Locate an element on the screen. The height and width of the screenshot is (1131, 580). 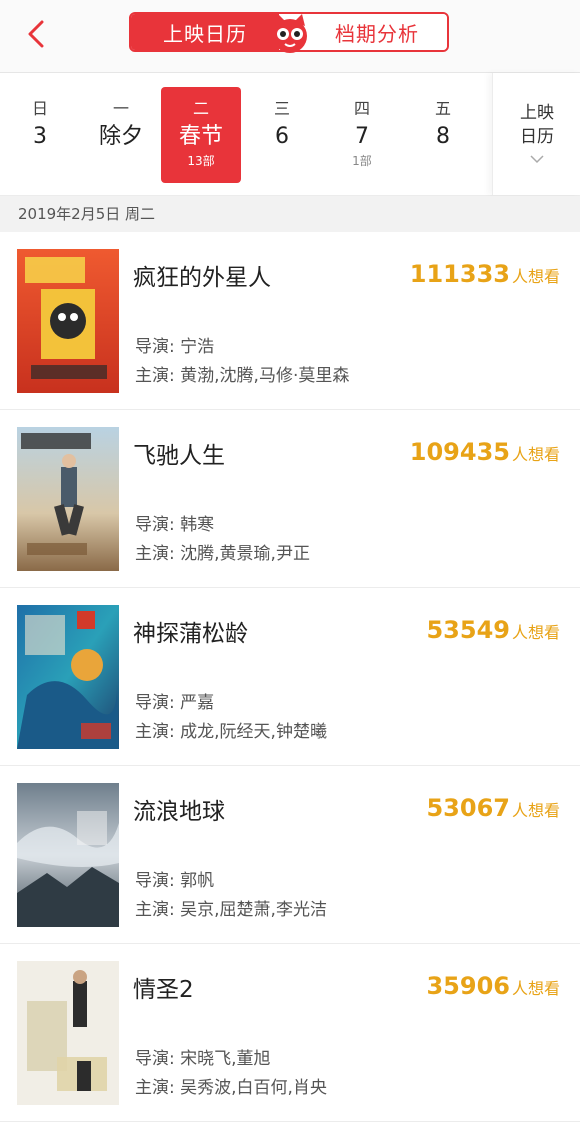
day-date: 3 is located at coordinates (40, 136).